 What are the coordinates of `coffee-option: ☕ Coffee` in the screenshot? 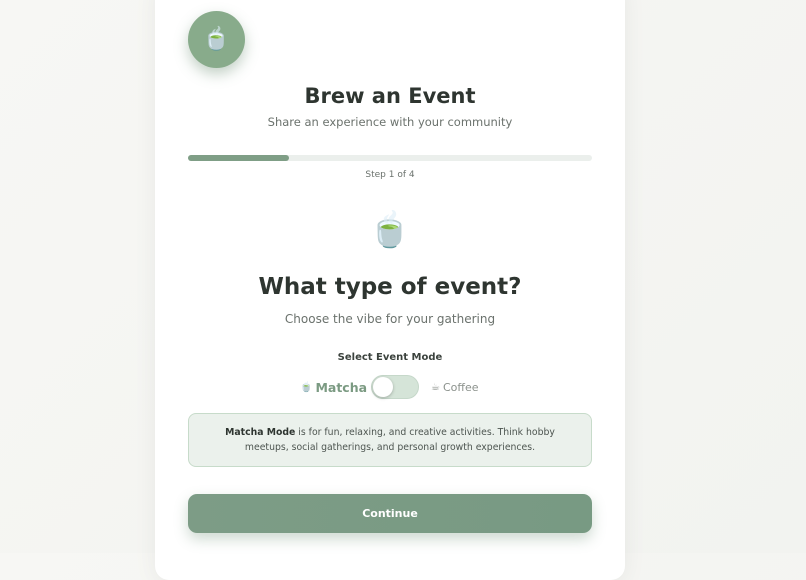 It's located at (455, 387).